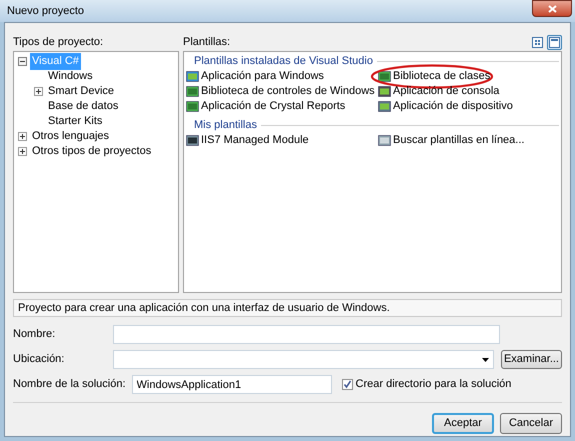 The height and width of the screenshot is (441, 575). Describe the element at coordinates (287, 308) in the screenshot. I see `description-bar: Proyecto para crear una aplicación con una interfaz de usuario de Windows.` at that location.